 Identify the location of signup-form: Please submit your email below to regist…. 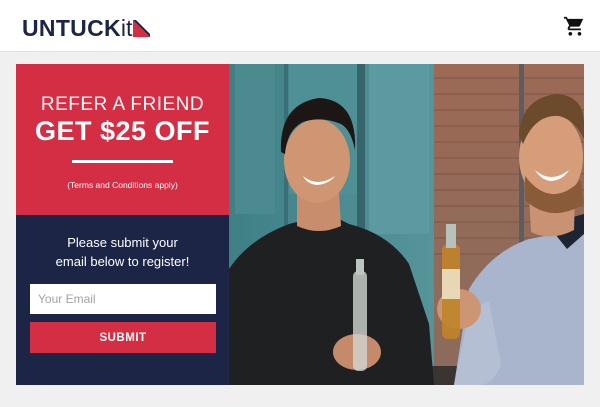
(122, 300).